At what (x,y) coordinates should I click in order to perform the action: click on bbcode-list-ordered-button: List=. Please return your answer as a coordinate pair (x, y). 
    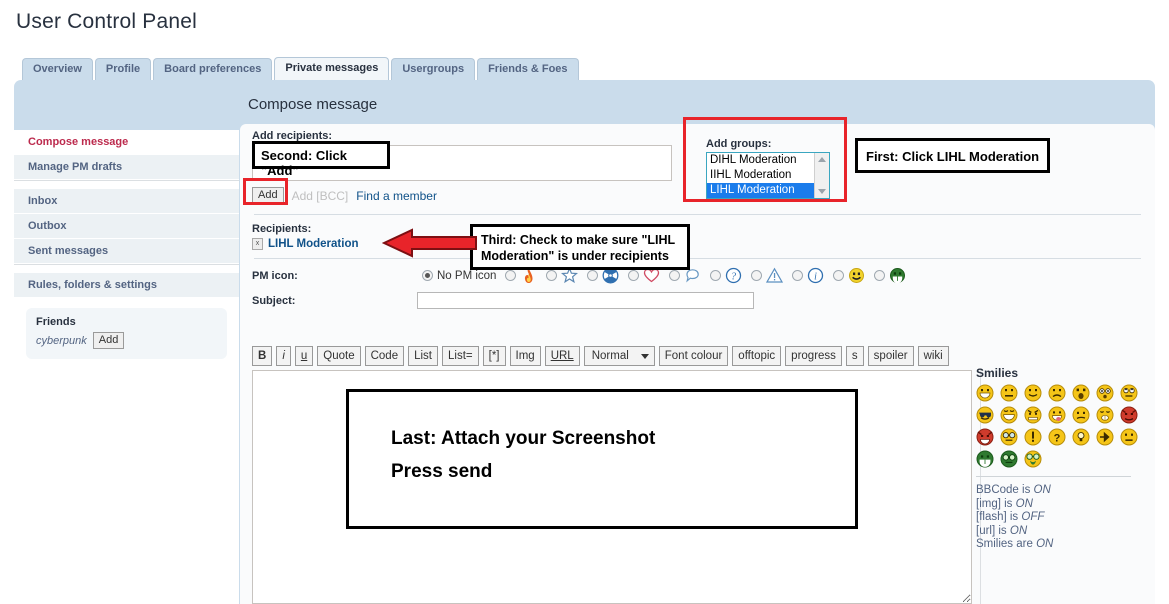
    Looking at the image, I should click on (460, 356).